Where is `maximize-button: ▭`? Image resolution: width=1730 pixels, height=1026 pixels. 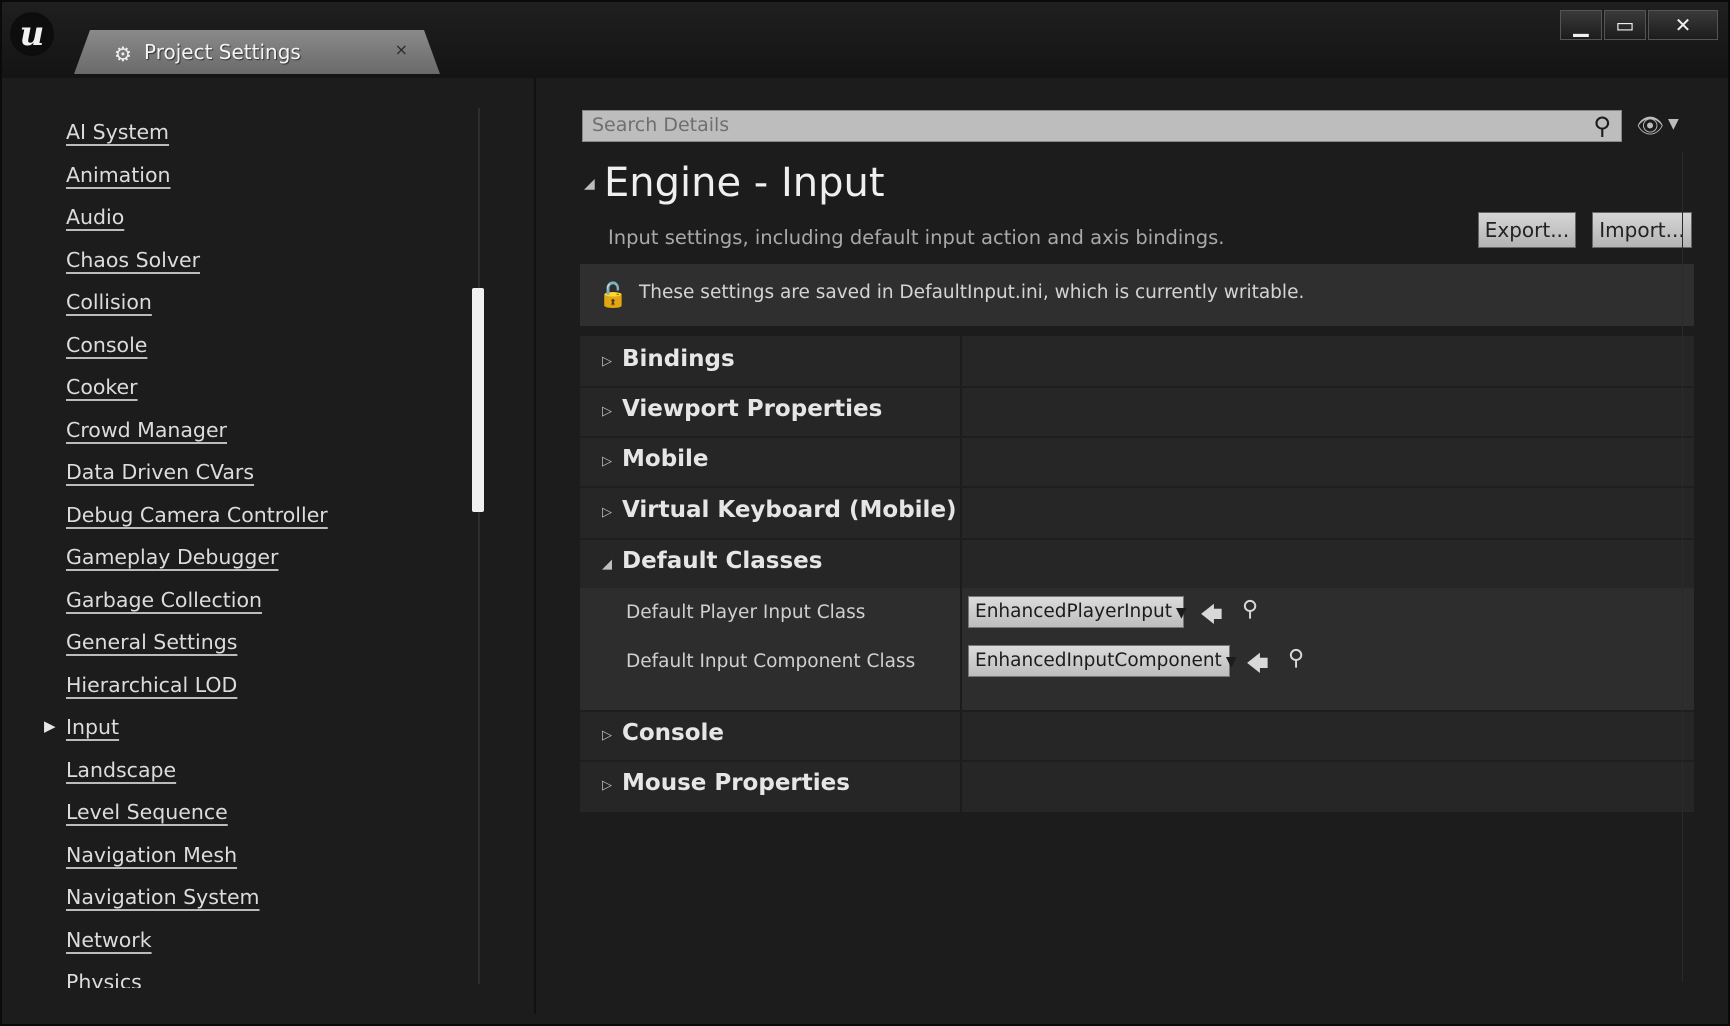
maximize-button: ▭ is located at coordinates (1625, 25).